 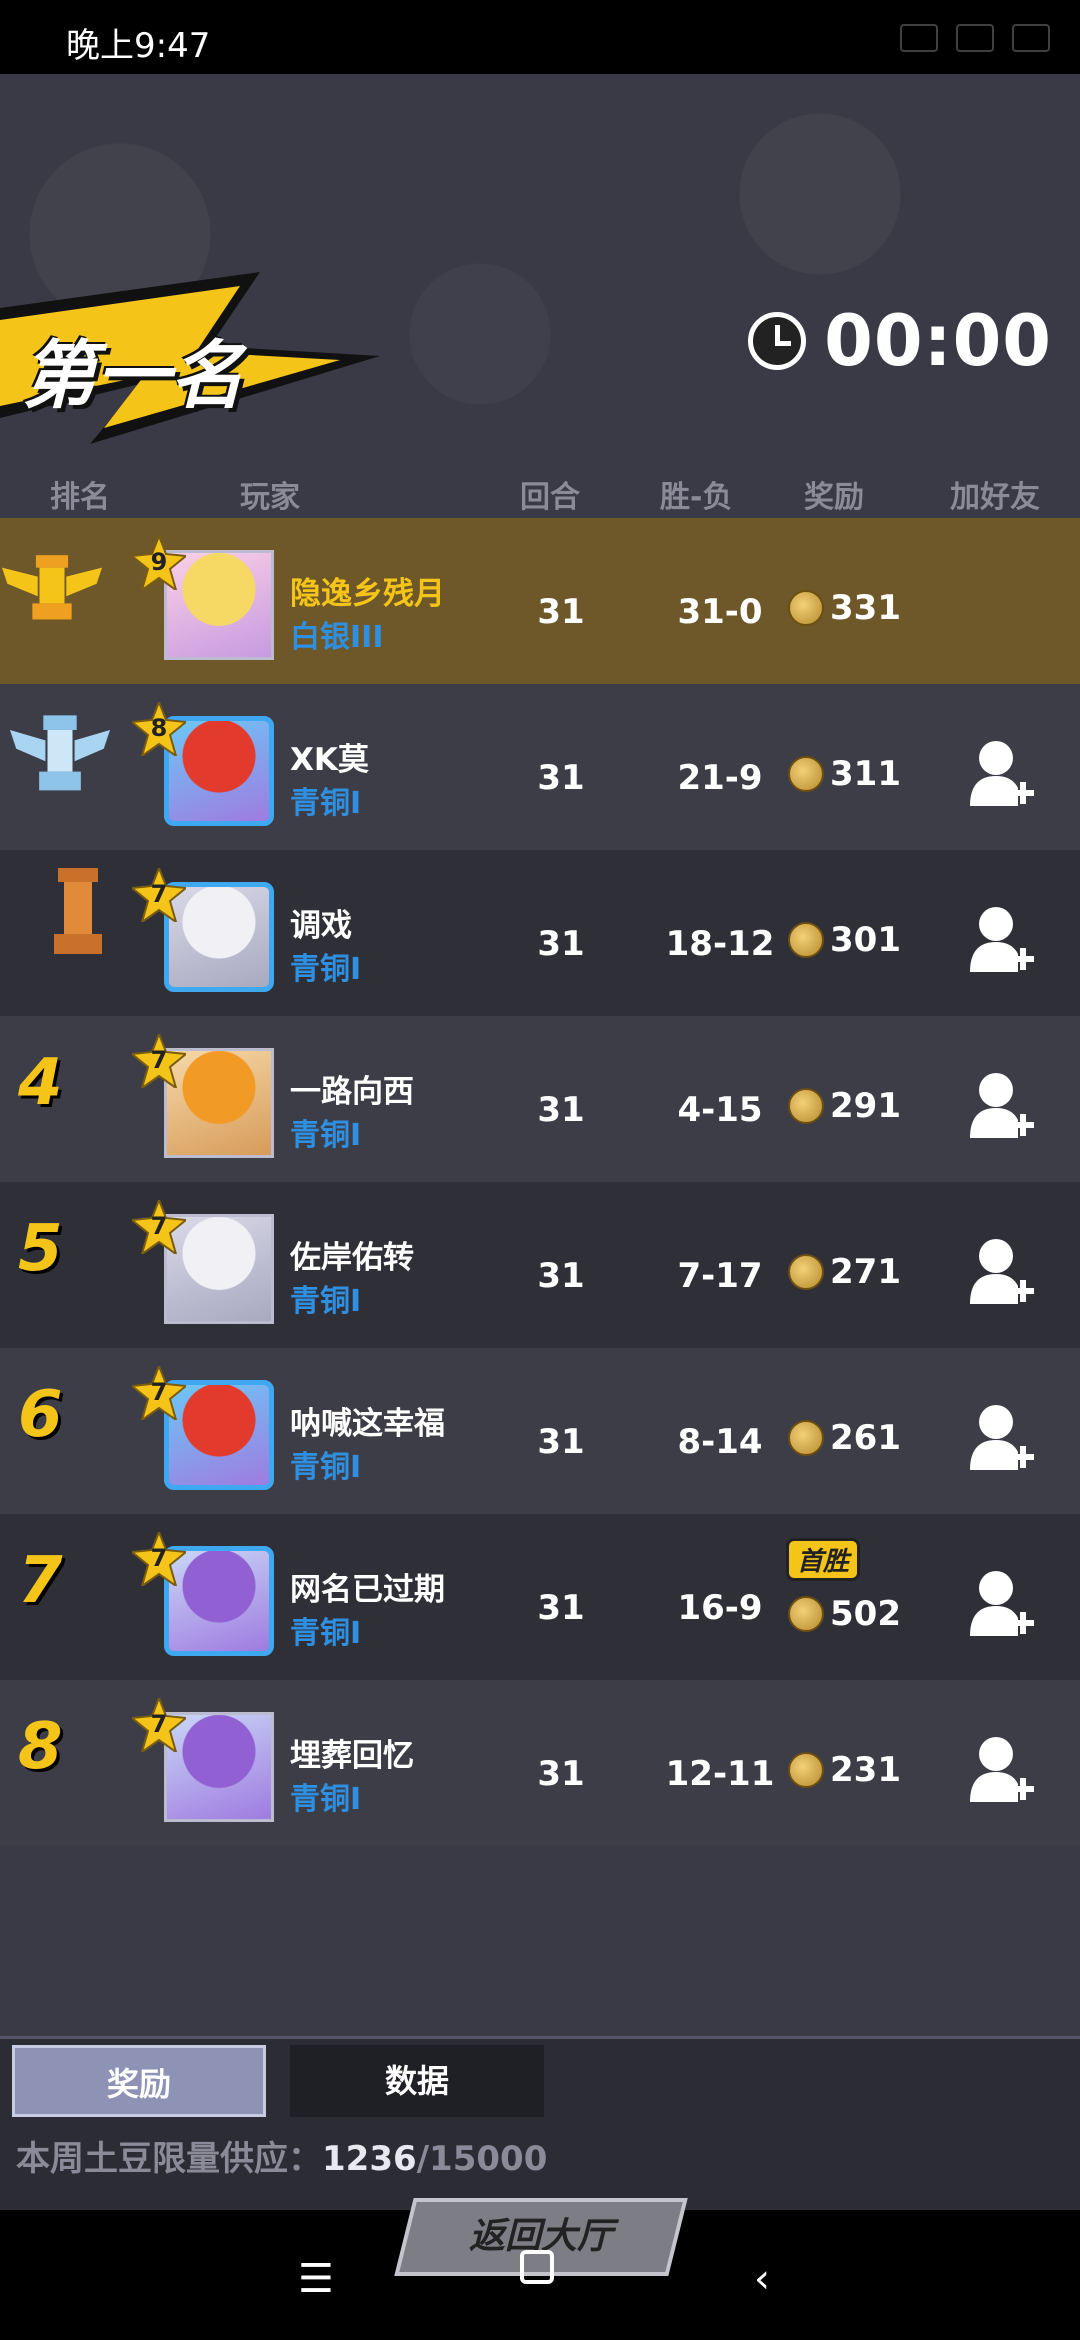 I want to click on tab-reward: 奖励, so click(x=139, y=2081).